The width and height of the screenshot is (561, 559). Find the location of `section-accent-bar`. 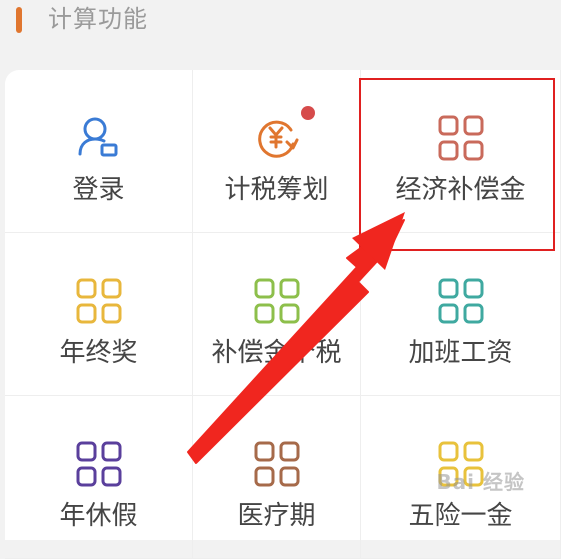

section-accent-bar is located at coordinates (19, 20).